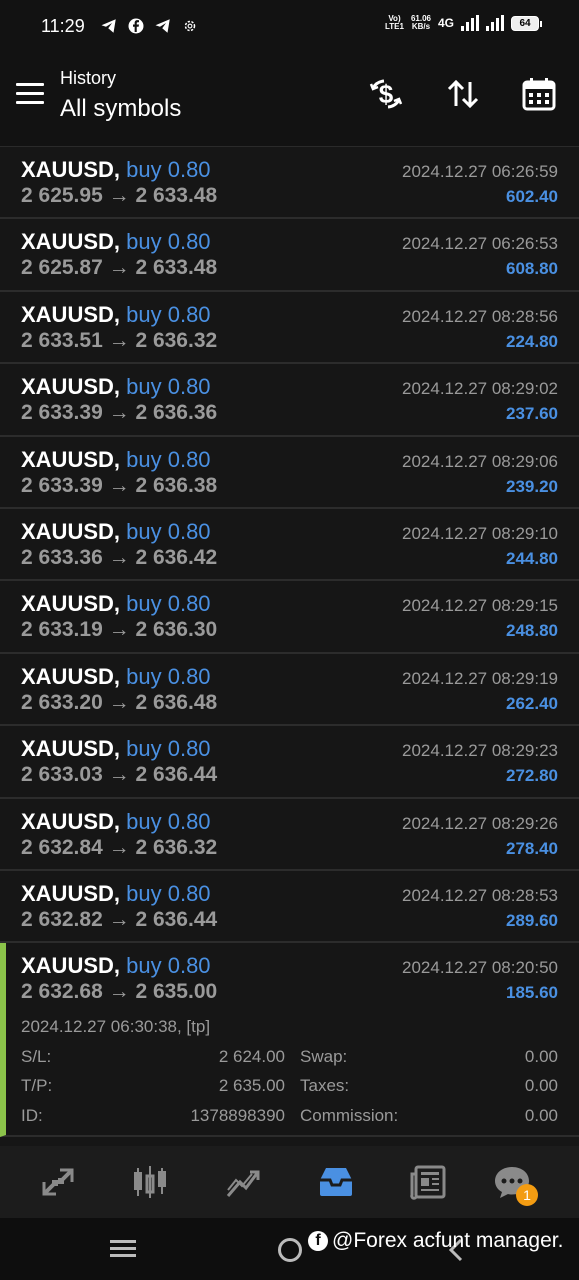 Image resolution: width=579 pixels, height=1280 pixels. What do you see at coordinates (480, 316) in the screenshot?
I see `trade-date: 2024.12.27 08:28:56` at bounding box center [480, 316].